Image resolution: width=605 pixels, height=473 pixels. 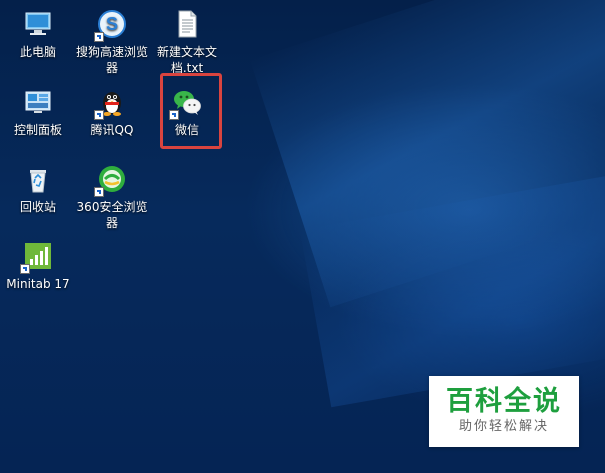 I want to click on highlight-box, so click(x=191, y=111).